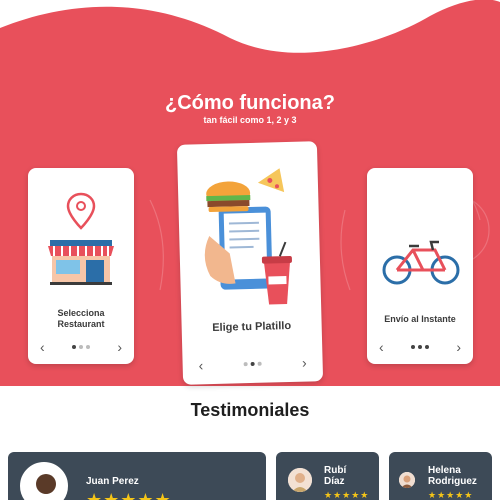 The height and width of the screenshot is (500, 500). I want to click on testimonial-card: Helena Rodriguez ★★★★★, so click(440, 476).